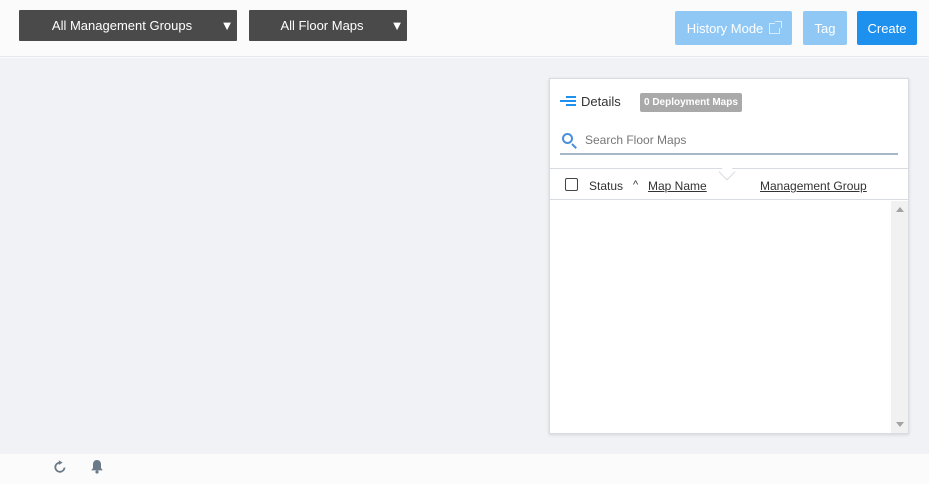  What do you see at coordinates (887, 28) in the screenshot?
I see `create-button: Create` at bounding box center [887, 28].